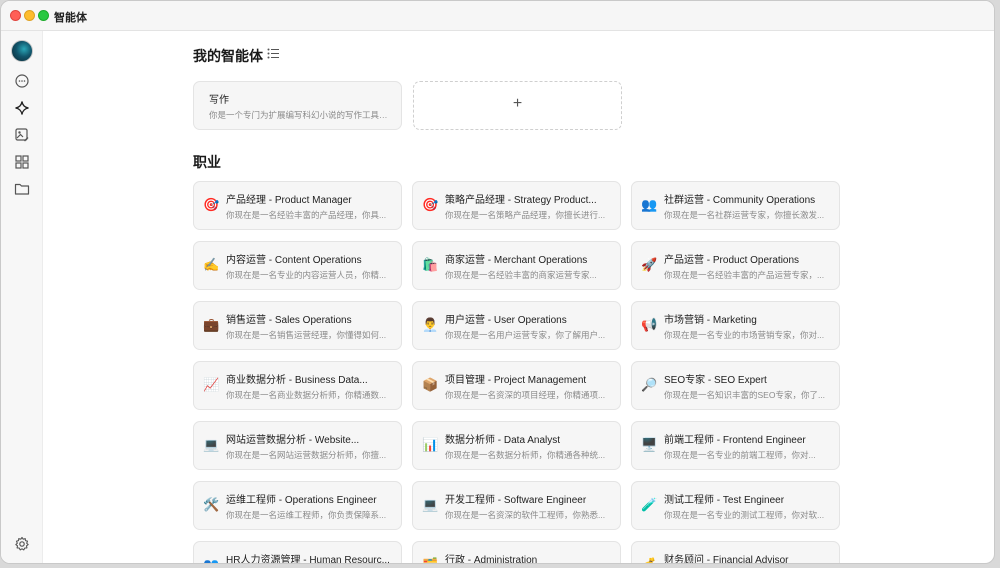 The height and width of the screenshot is (568, 1000). Describe the element at coordinates (301, 500) in the screenshot. I see `agent-title: 运维工程师 - Operations Engineer` at that location.